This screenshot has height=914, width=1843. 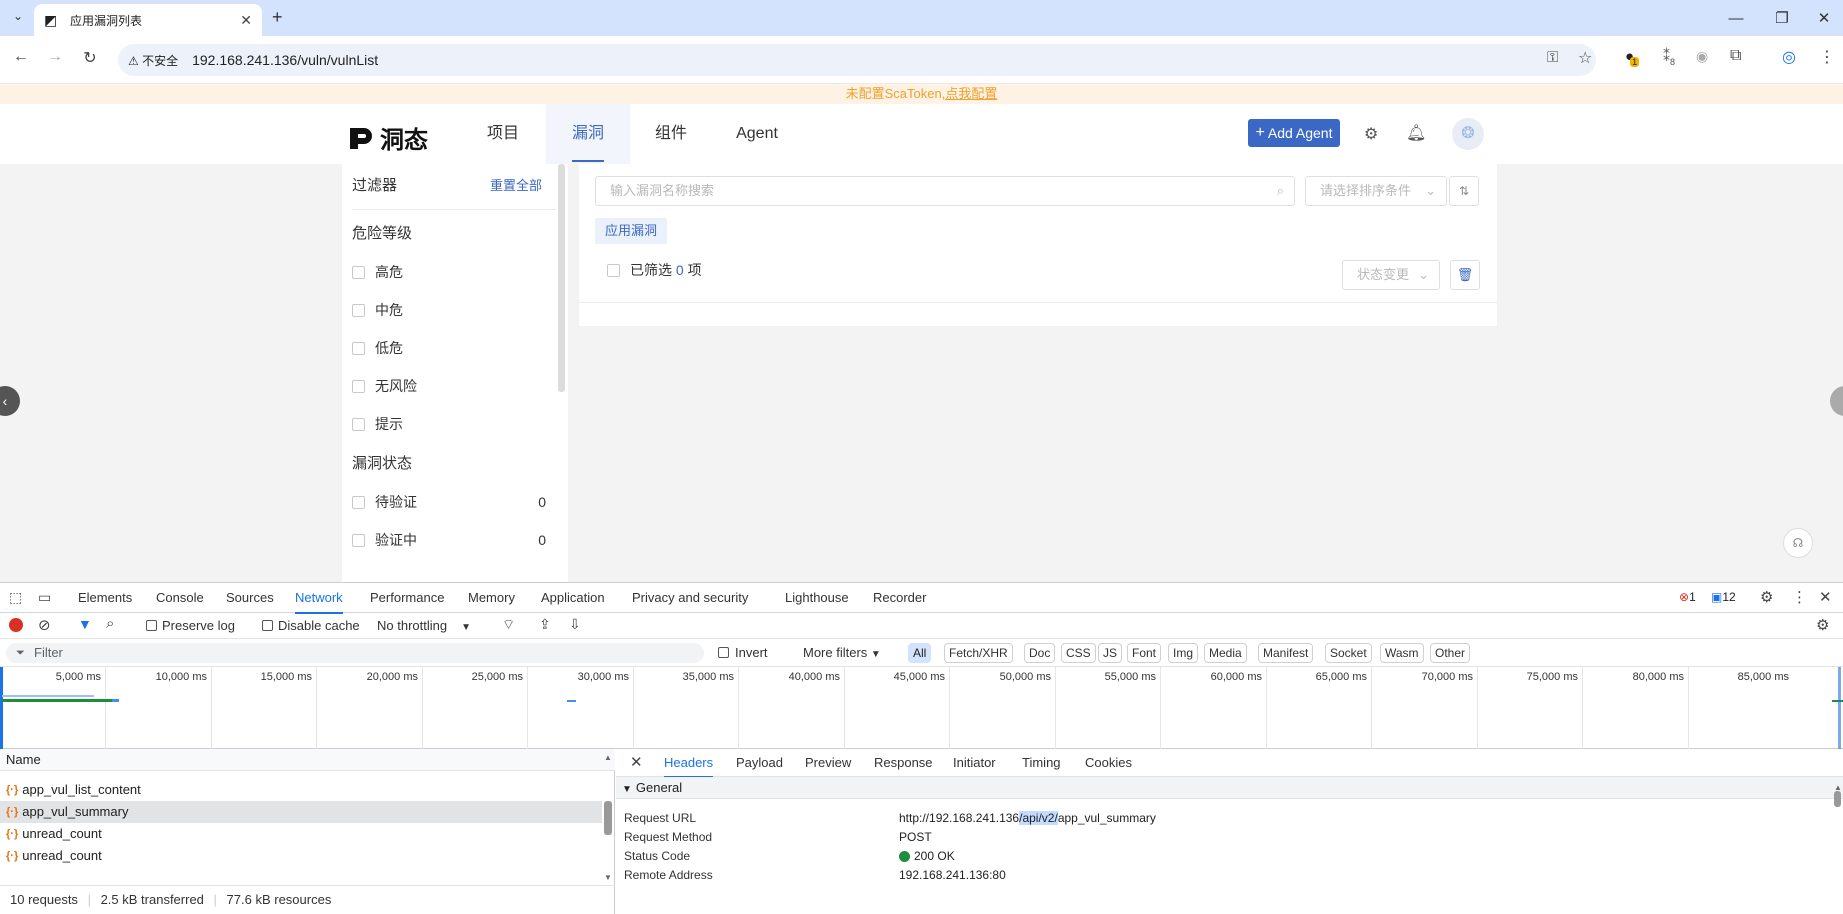 What do you see at coordinates (920, 653) in the screenshot?
I see `type-filter-all: All` at bounding box center [920, 653].